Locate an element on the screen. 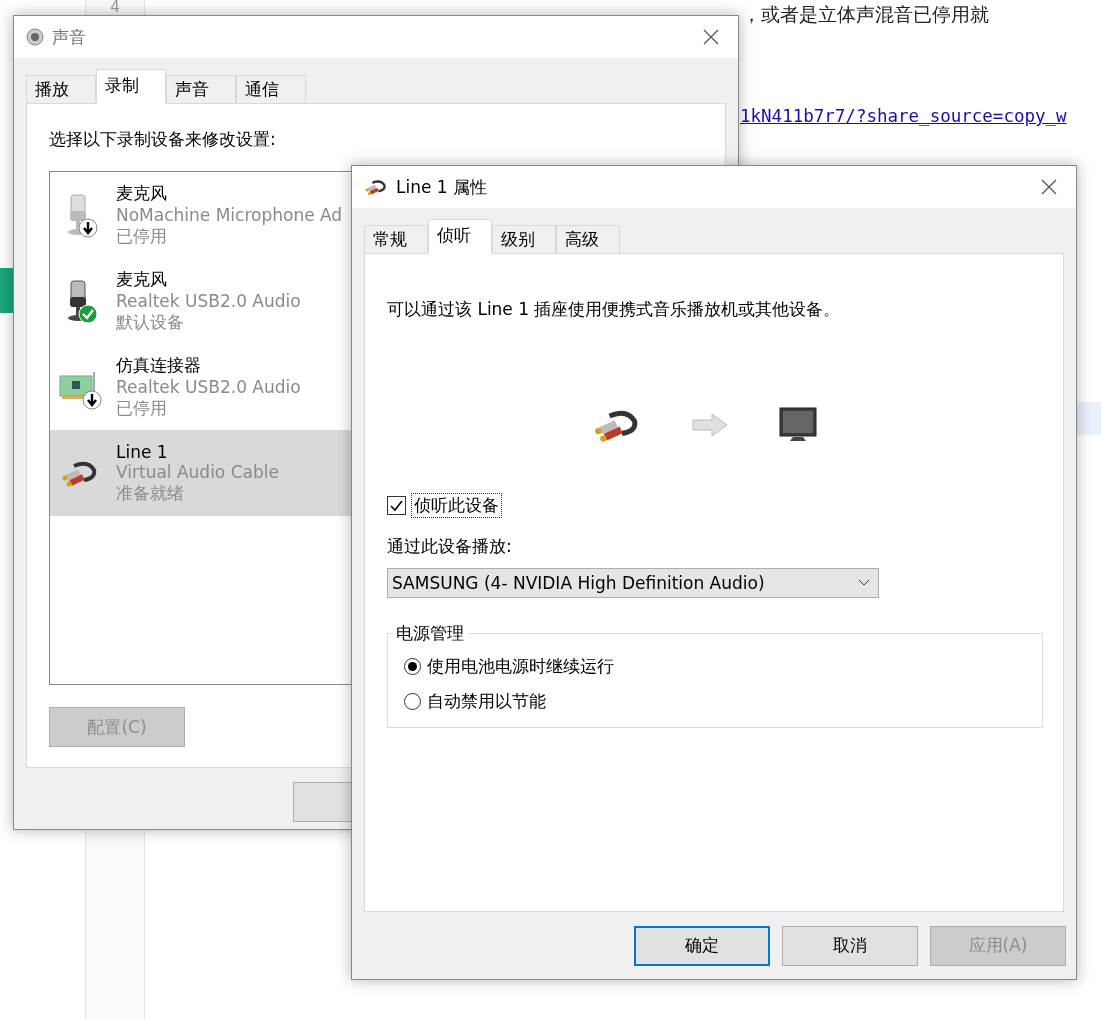 The height and width of the screenshot is (1020, 1101). group-title: 电源管理 is located at coordinates (430, 633).